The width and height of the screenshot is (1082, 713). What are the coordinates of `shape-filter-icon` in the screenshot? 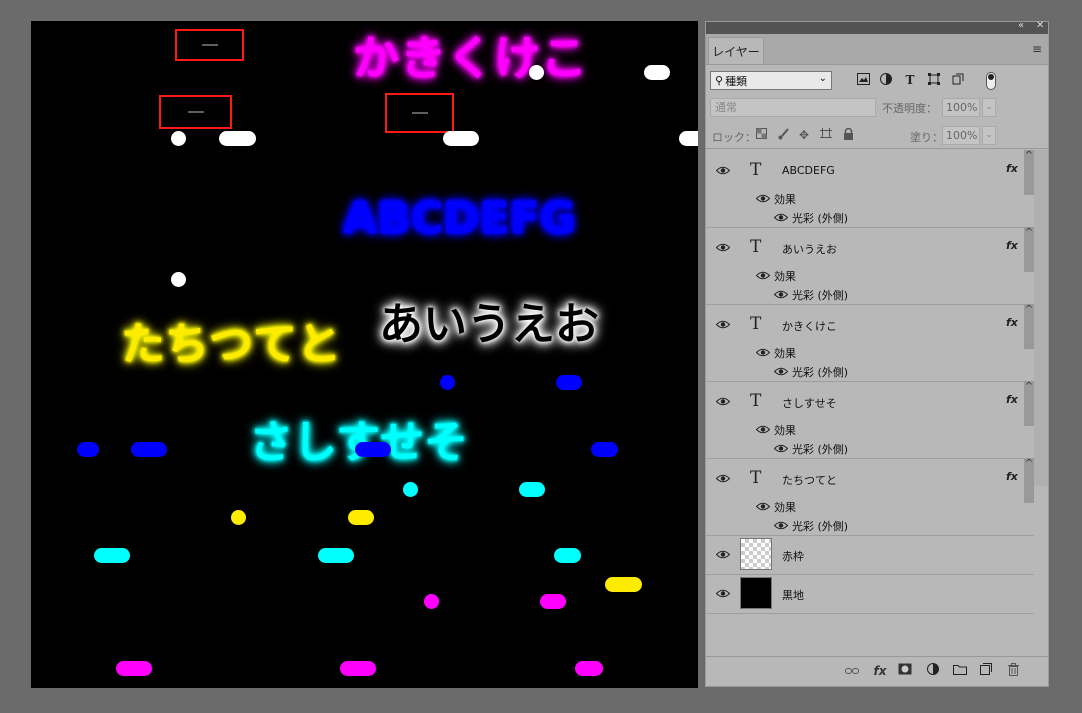 It's located at (934, 80).